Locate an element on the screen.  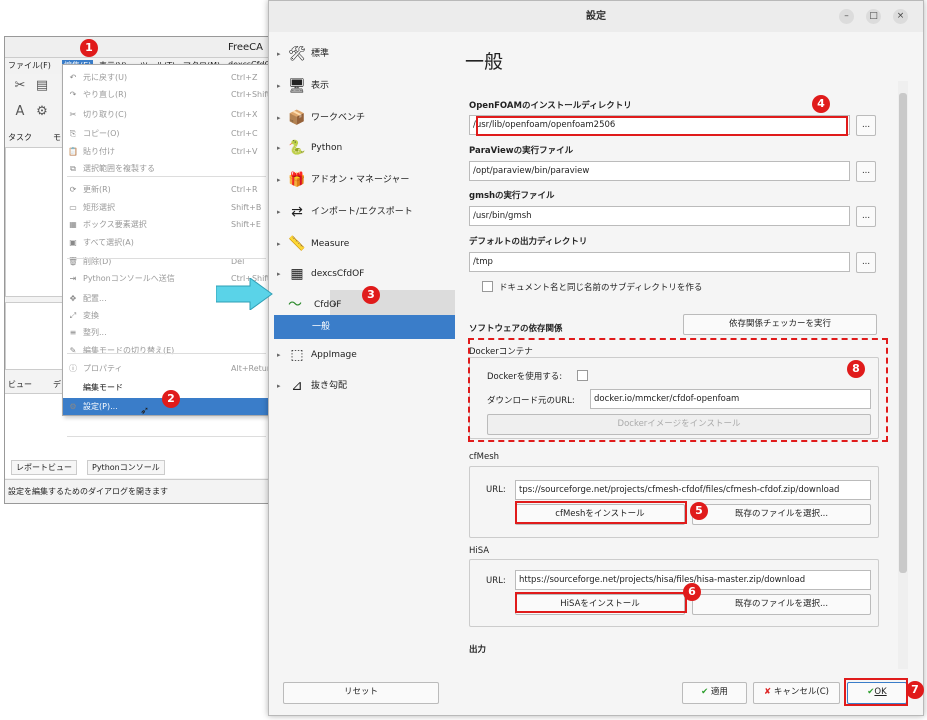
tab-python-console: Pythonコンソール is located at coordinates (126, 467).